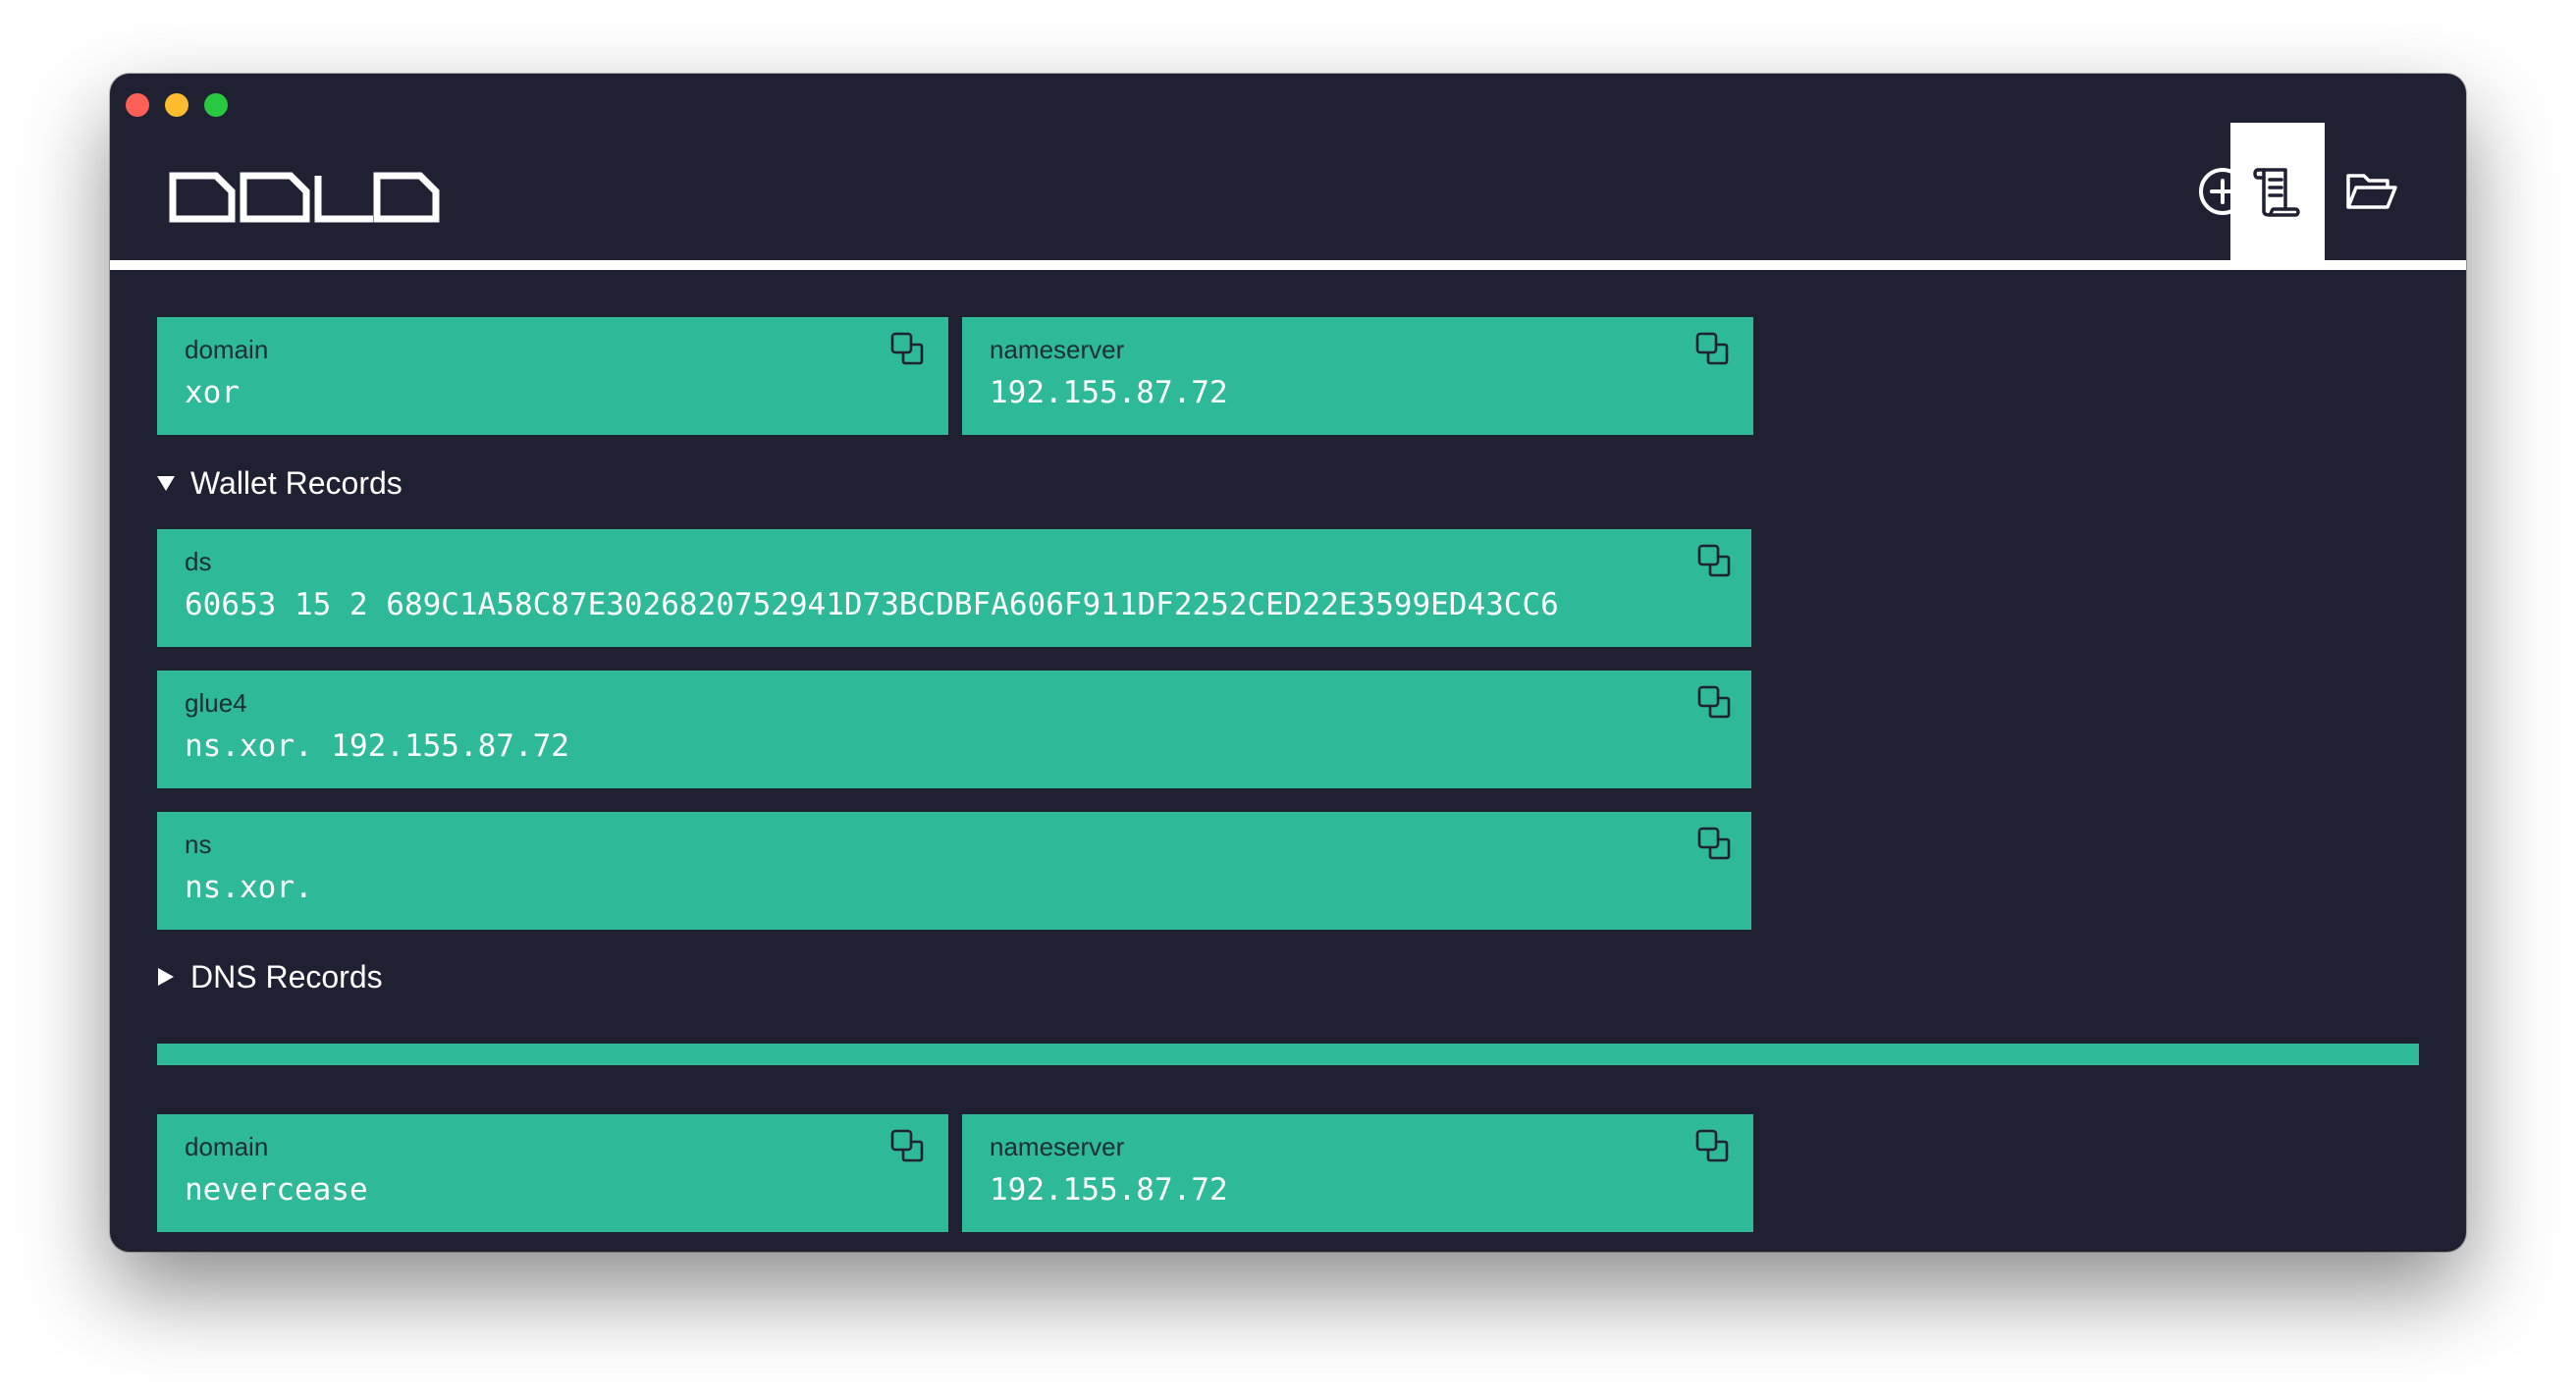  I want to click on record-label: ns, so click(198, 845).